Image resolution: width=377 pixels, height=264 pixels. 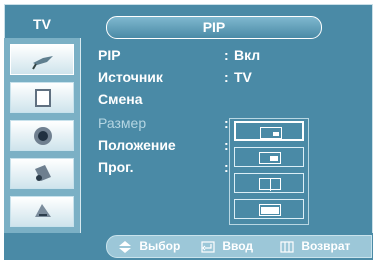 What do you see at coordinates (247, 55) in the screenshot?
I see `menu-value-pip: Вкл` at bounding box center [247, 55].